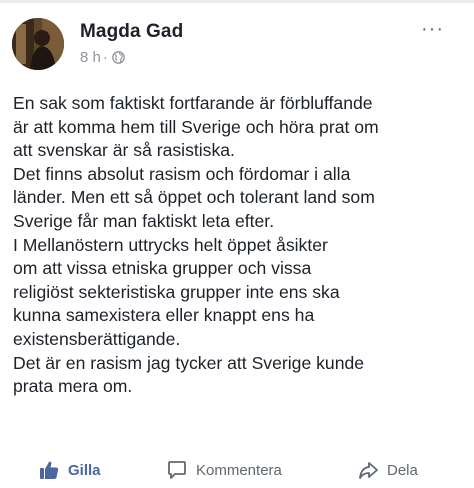 The width and height of the screenshot is (474, 488). What do you see at coordinates (368, 470) in the screenshot?
I see `share-icon` at bounding box center [368, 470].